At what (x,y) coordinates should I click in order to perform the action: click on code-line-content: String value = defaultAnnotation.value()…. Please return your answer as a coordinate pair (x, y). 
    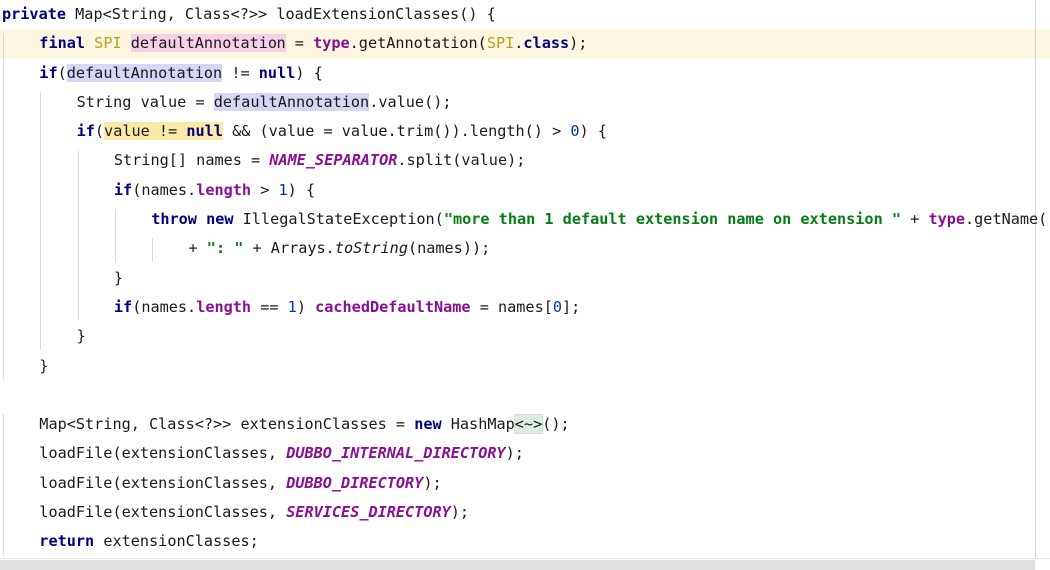
    Looking at the image, I should click on (226, 102).